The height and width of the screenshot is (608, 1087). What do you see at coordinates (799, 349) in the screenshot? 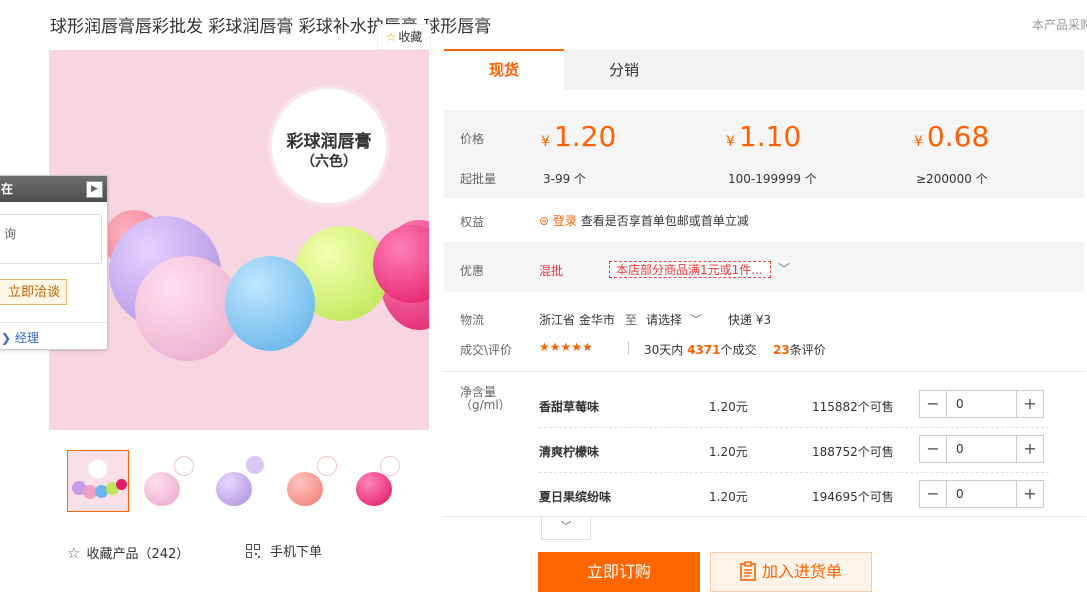
I see `reviews-link: 23条评价` at bounding box center [799, 349].